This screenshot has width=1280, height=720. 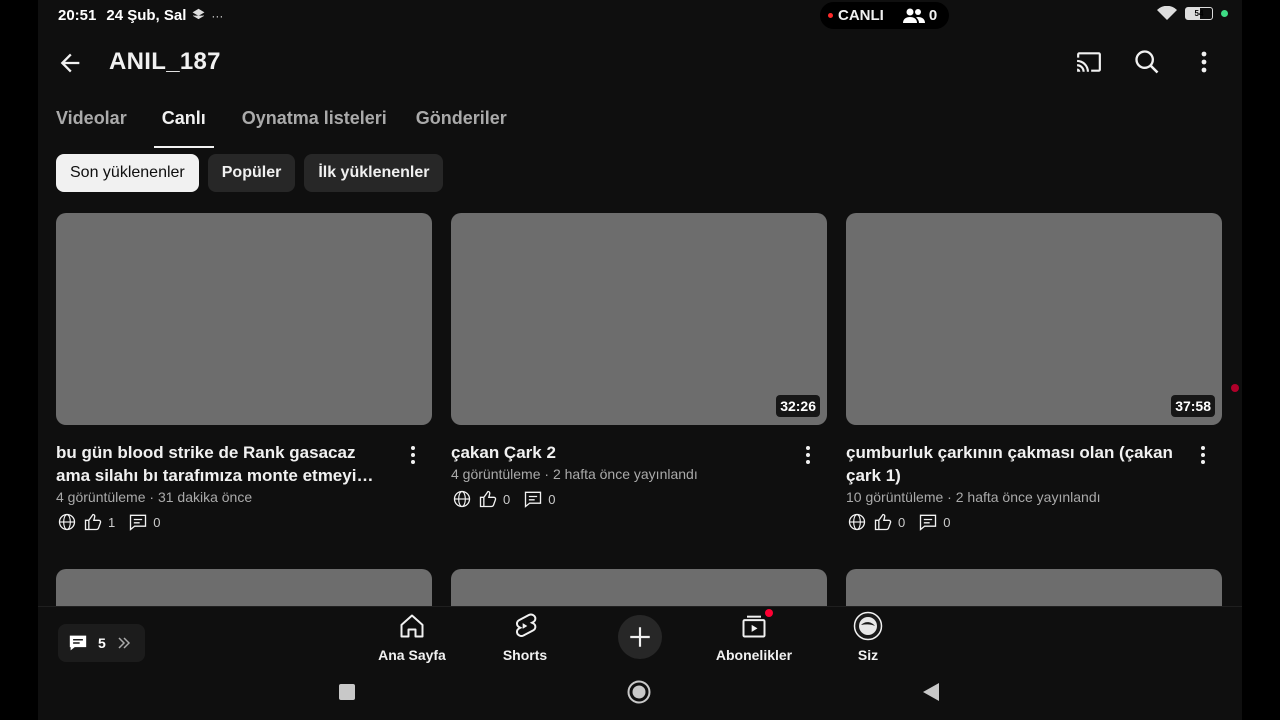 I want to click on more-notifications-icon: ···, so click(x=217, y=15).